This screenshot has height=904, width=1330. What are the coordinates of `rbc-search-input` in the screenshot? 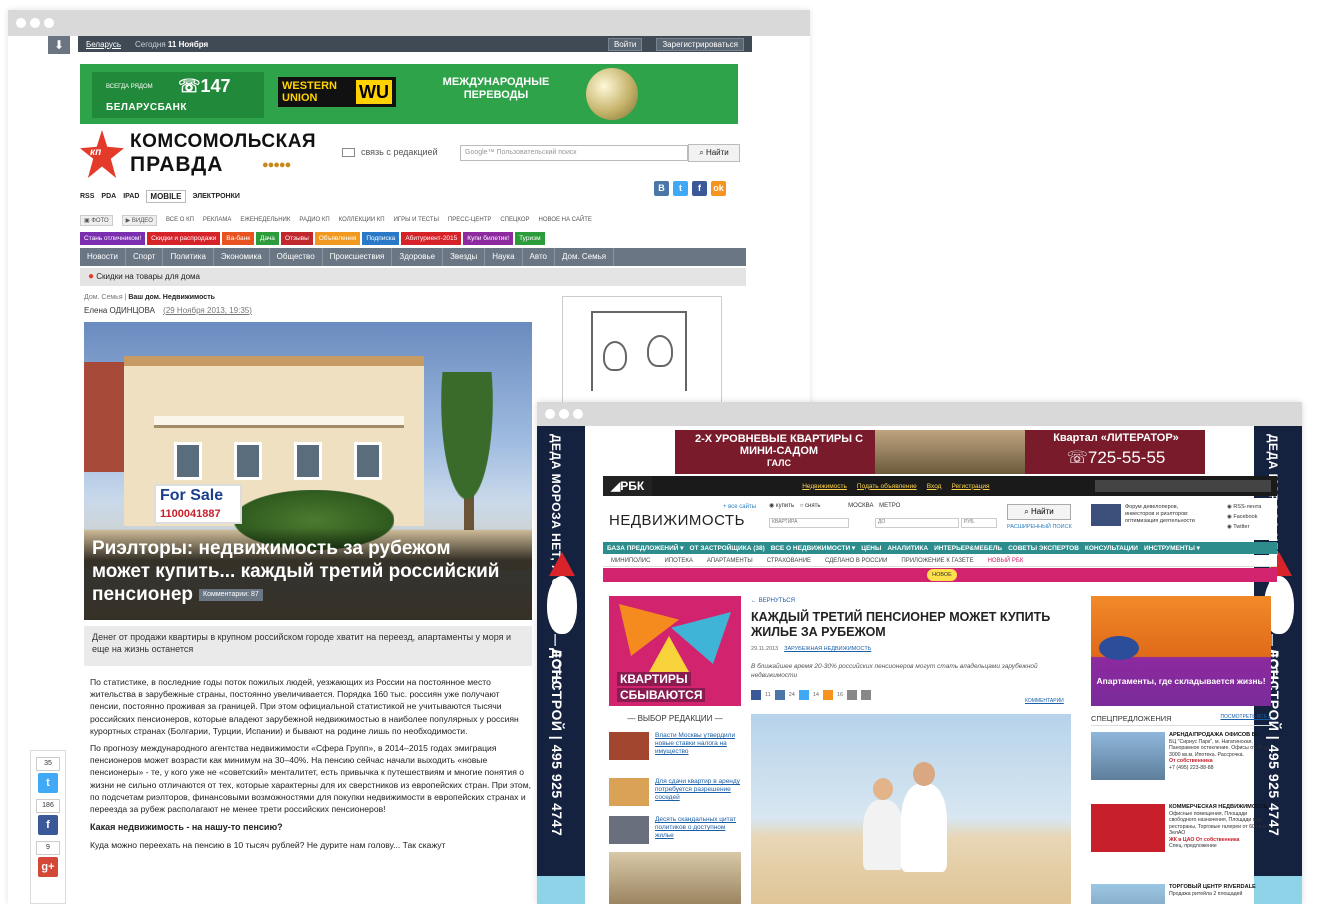 It's located at (1183, 486).